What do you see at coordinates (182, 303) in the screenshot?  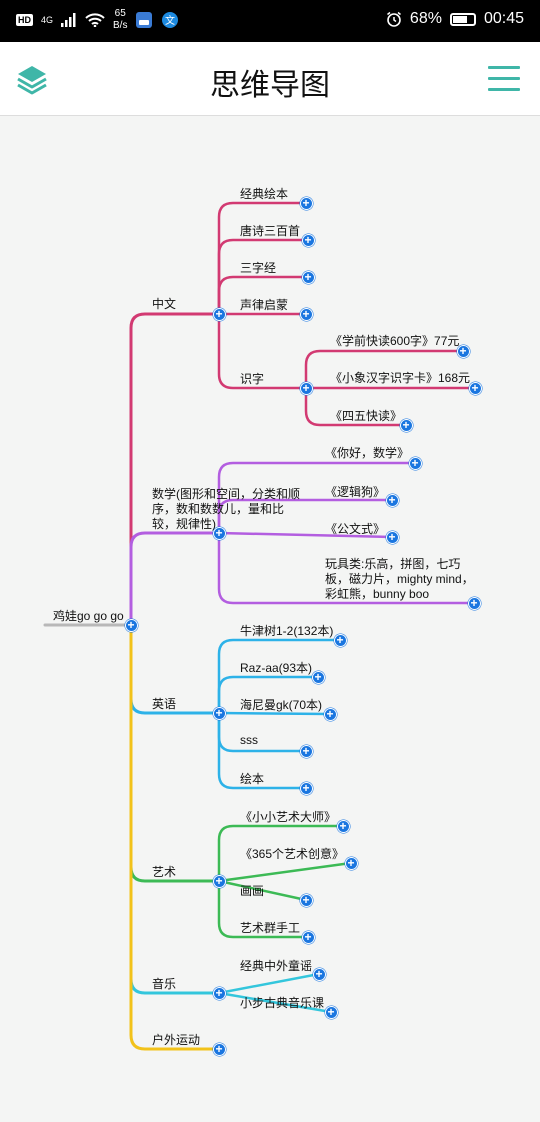 I see `branch-label-0: 中文` at bounding box center [182, 303].